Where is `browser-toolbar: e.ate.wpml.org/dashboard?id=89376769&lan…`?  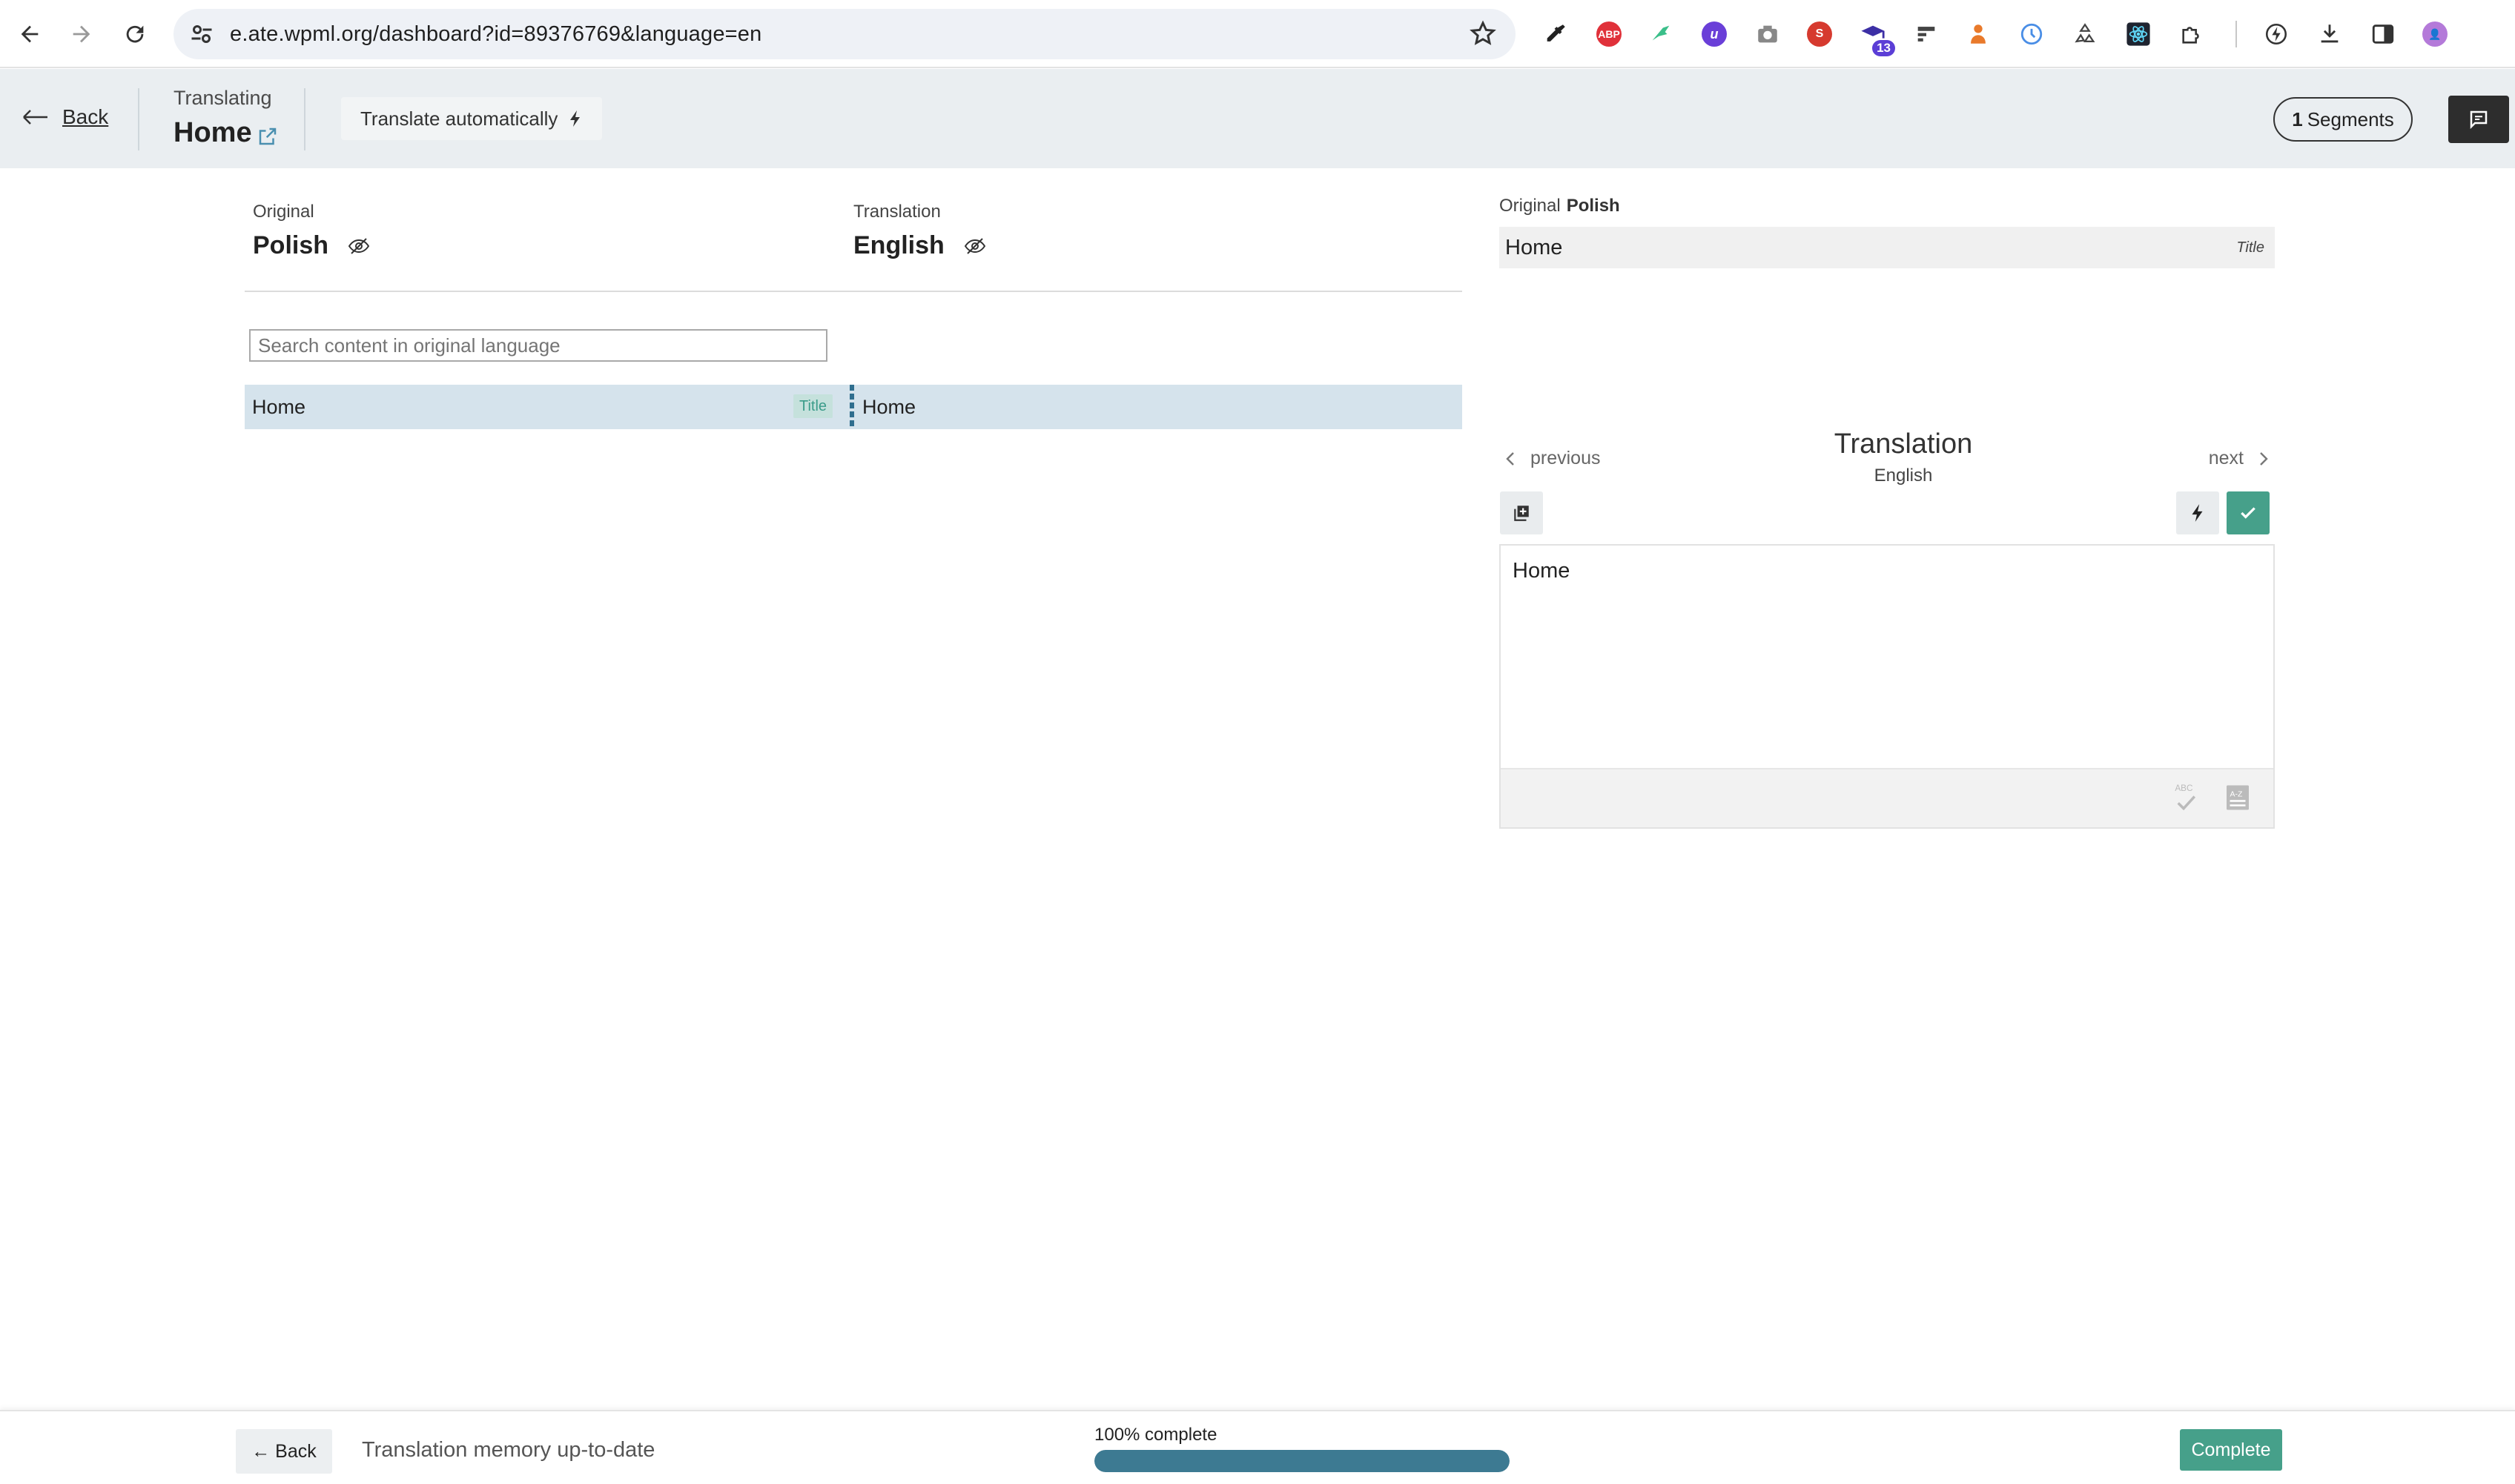
browser-toolbar: e.ate.wpml.org/dashboard?id=89376769&lan… is located at coordinates (1257, 34).